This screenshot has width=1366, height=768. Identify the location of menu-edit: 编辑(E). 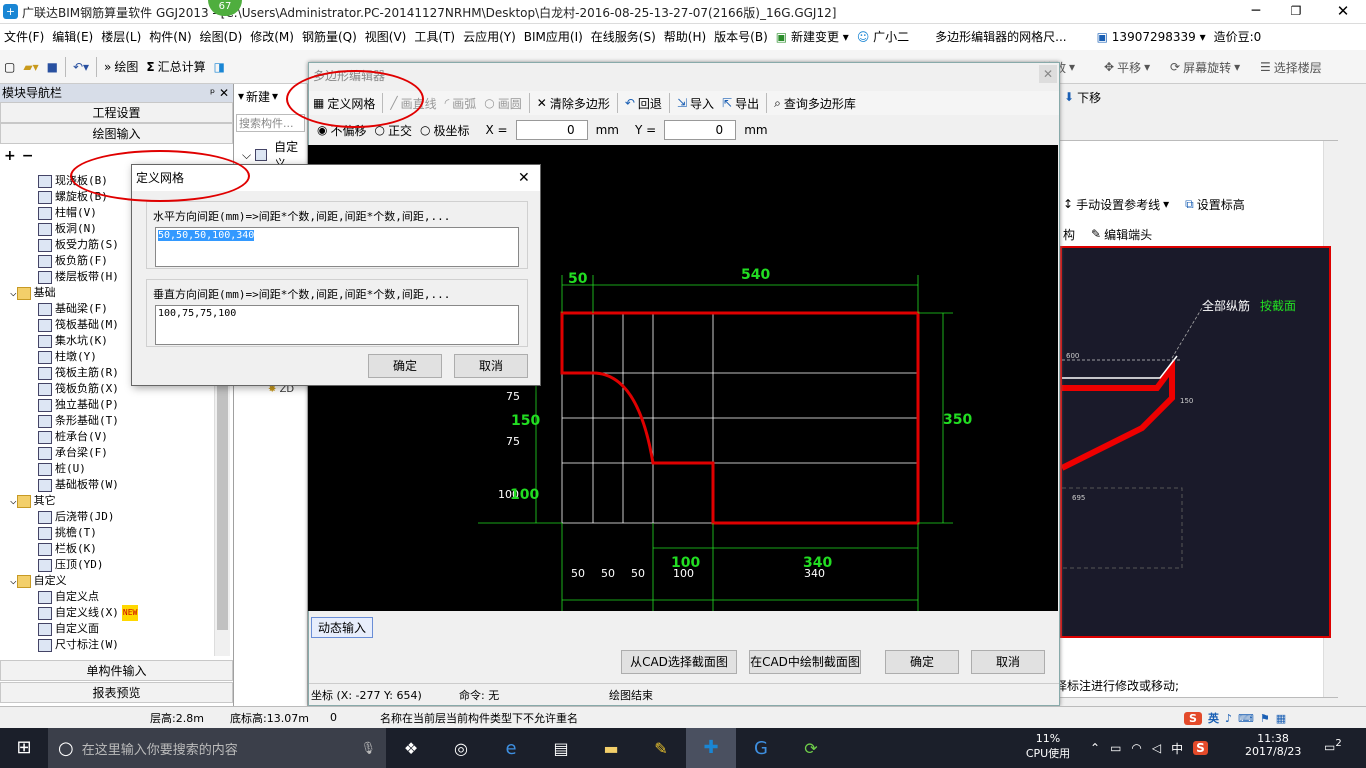
(72, 37).